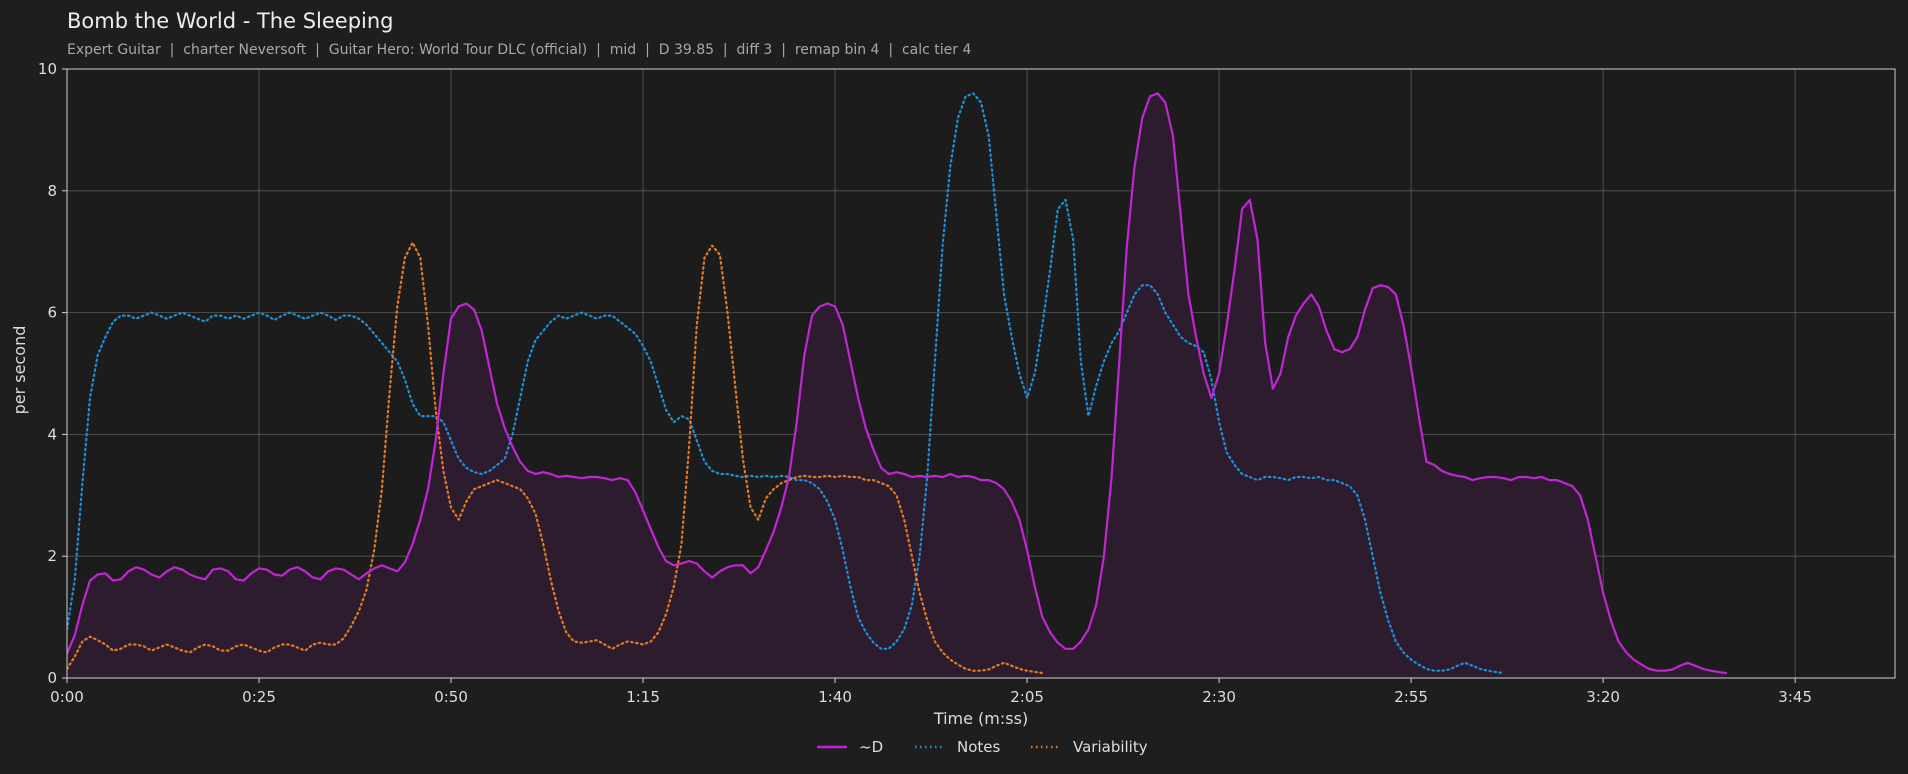 This screenshot has width=1908, height=774. I want to click on x-tick-label: 0:25, so click(259, 697).